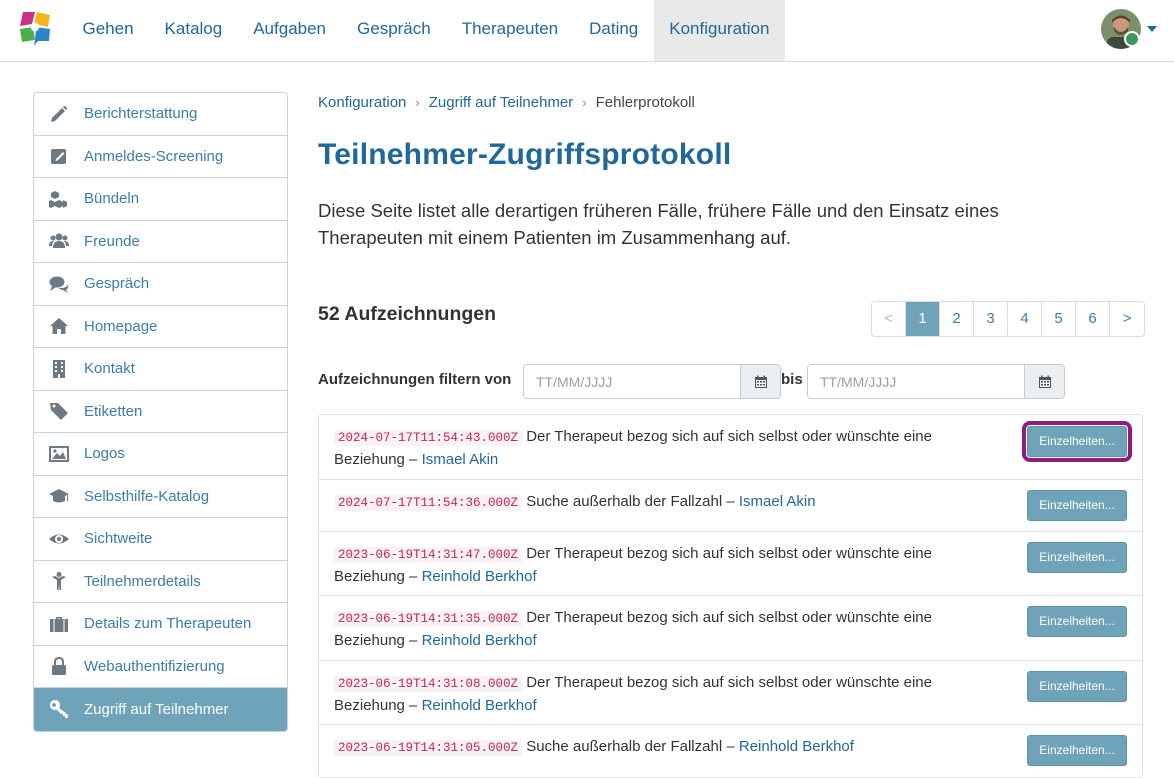 Image resolution: width=1174 pixels, height=778 pixels. I want to click on sidebar-item-label: Sichtweite, so click(118, 539).